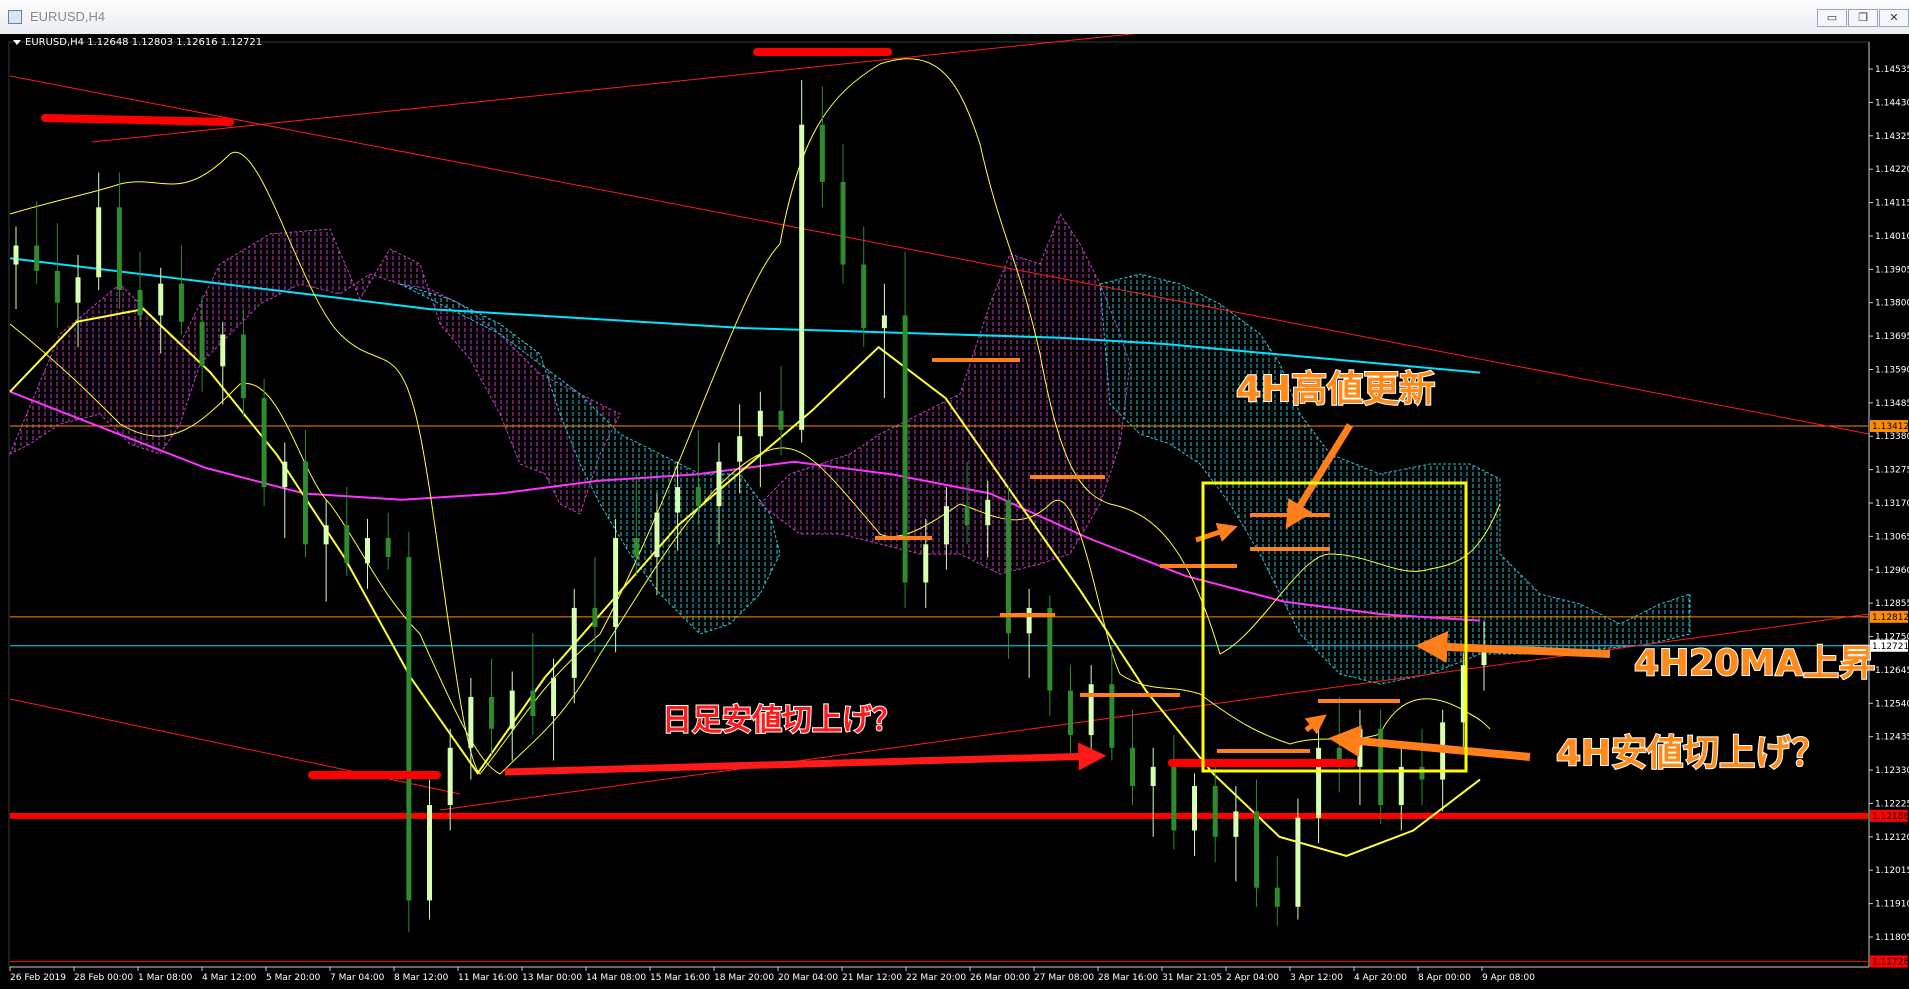 The width and height of the screenshot is (1909, 989). Describe the element at coordinates (1335, 389) in the screenshot. I see `label-4h-high-update: 4H高値更新` at that location.